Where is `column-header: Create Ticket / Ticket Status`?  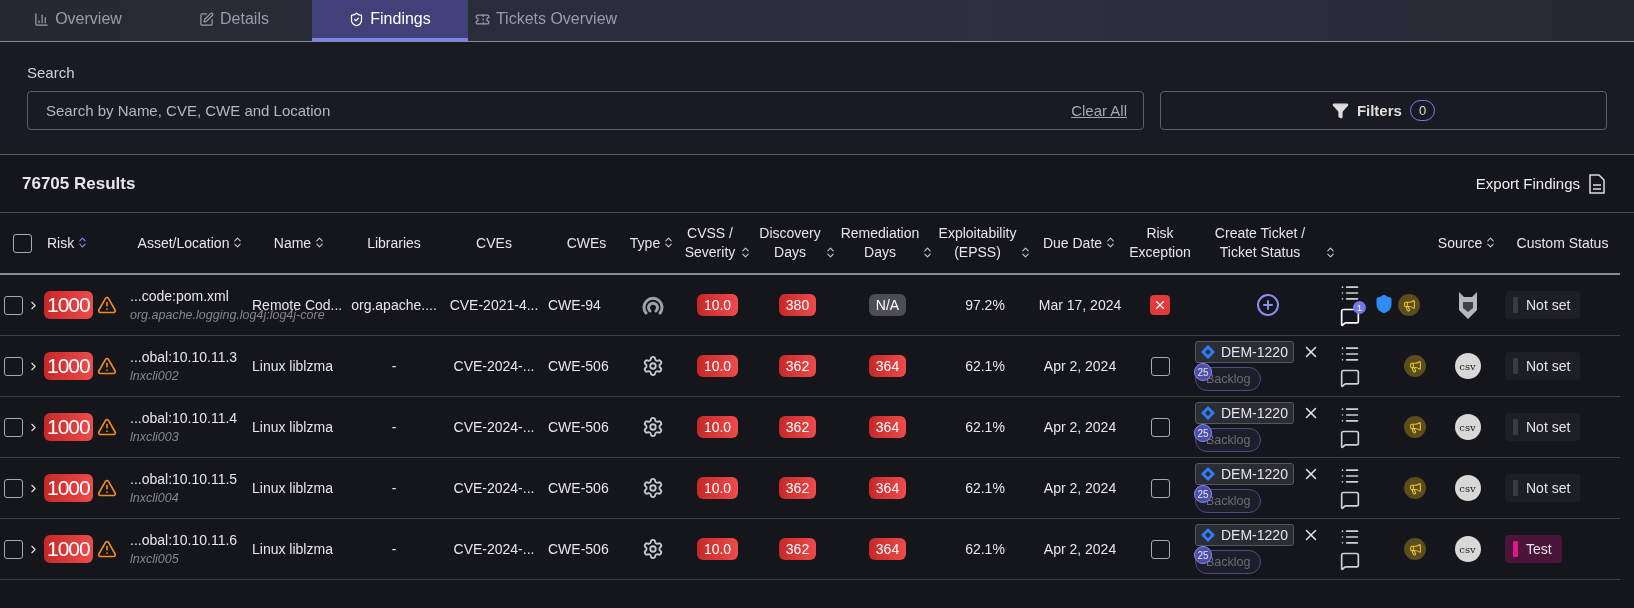 column-header: Create Ticket / Ticket Status is located at coordinates (1260, 243).